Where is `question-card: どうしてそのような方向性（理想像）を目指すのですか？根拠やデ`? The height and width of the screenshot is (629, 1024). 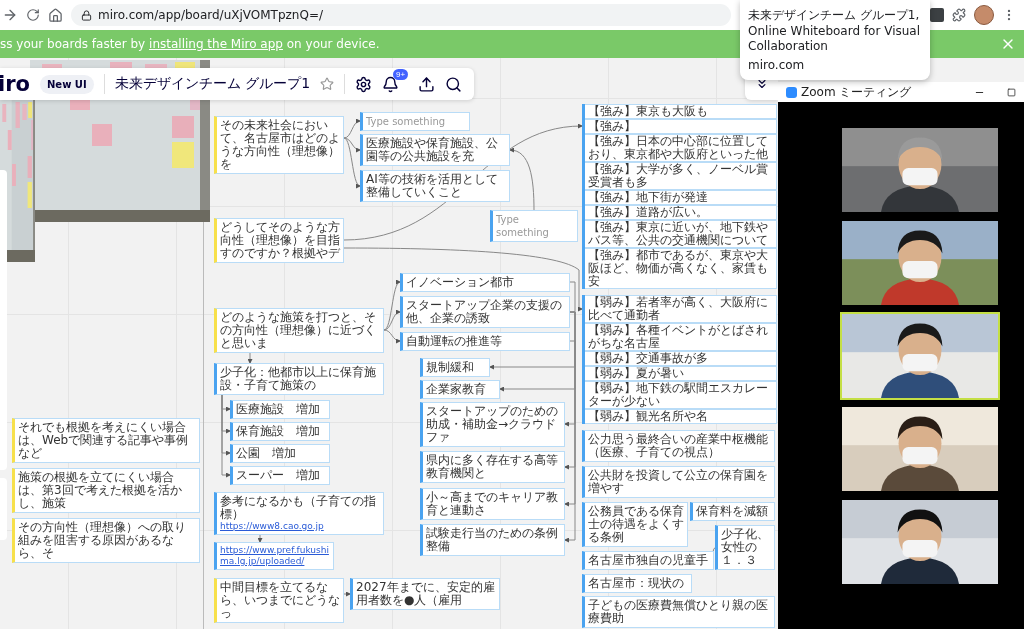
question-card: どうしてそのような方向性（理想像）を目指すのですか？根拠やデ is located at coordinates (279, 240).